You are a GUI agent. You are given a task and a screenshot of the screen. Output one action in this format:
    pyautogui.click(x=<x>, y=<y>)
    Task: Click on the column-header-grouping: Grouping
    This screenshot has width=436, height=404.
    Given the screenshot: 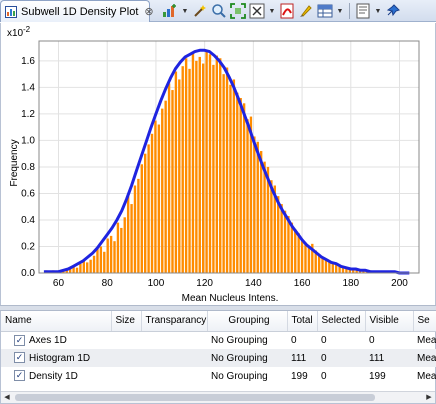 What is the action you would take?
    pyautogui.click(x=247, y=321)
    